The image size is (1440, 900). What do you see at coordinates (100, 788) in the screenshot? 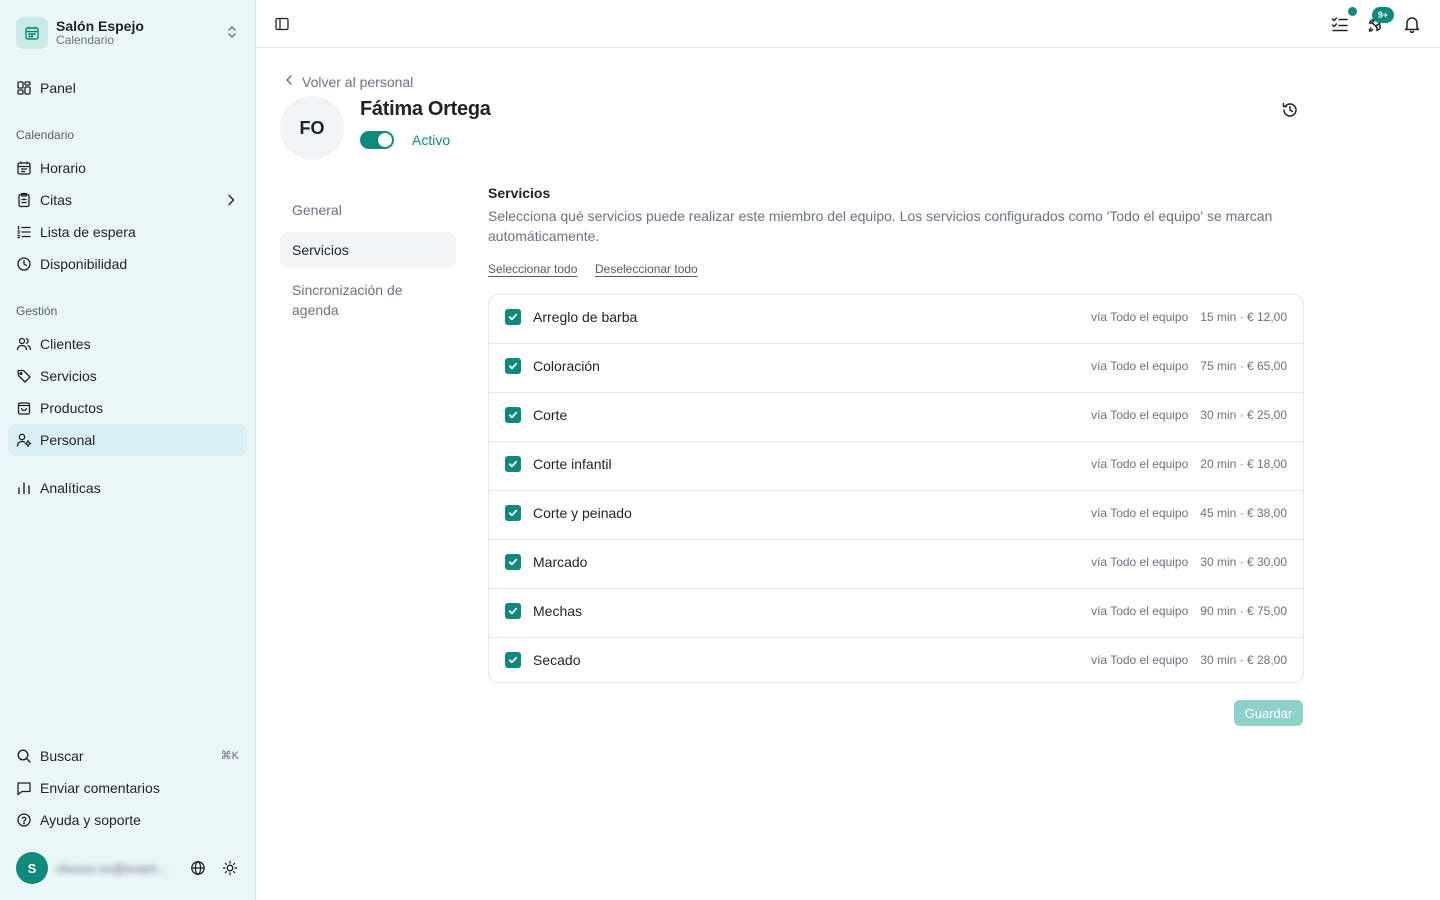
I see `sidebar-item-label: Enviar comentarios` at bounding box center [100, 788].